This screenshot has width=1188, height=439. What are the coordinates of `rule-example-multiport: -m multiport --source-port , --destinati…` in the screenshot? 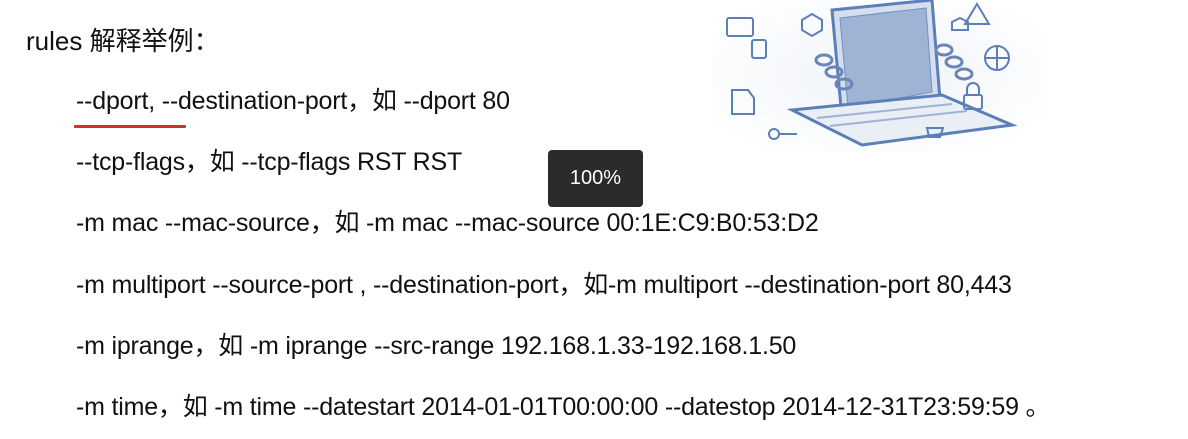 It's located at (544, 285).